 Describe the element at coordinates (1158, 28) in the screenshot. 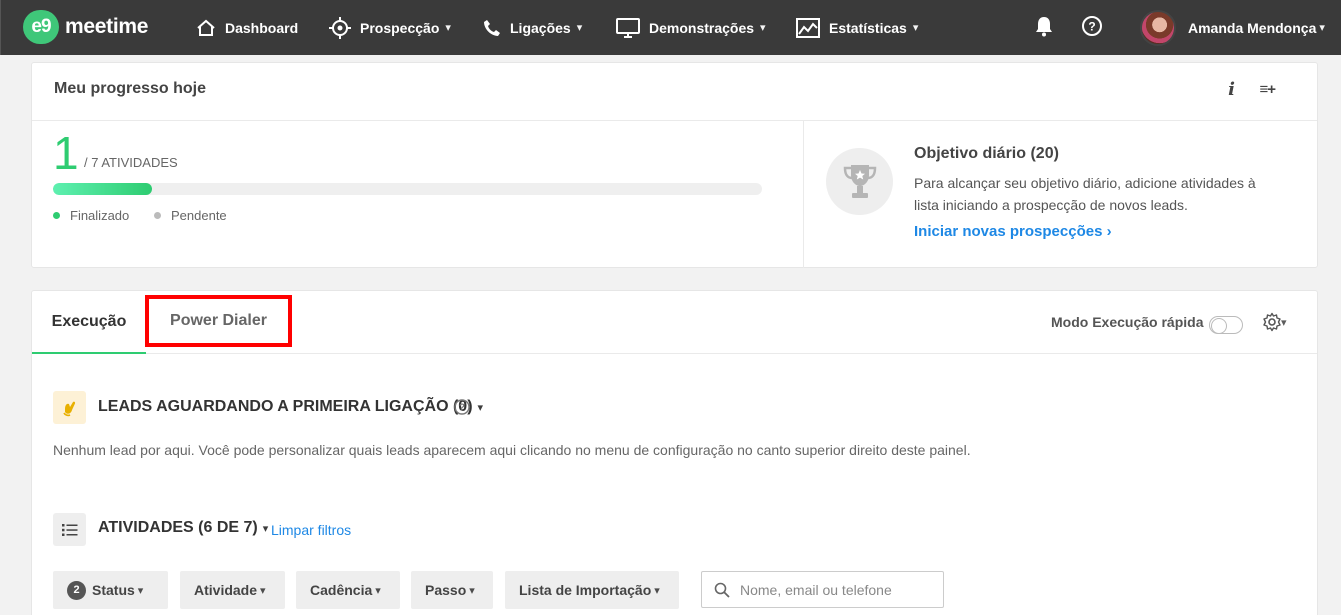

I see `avatar` at that location.